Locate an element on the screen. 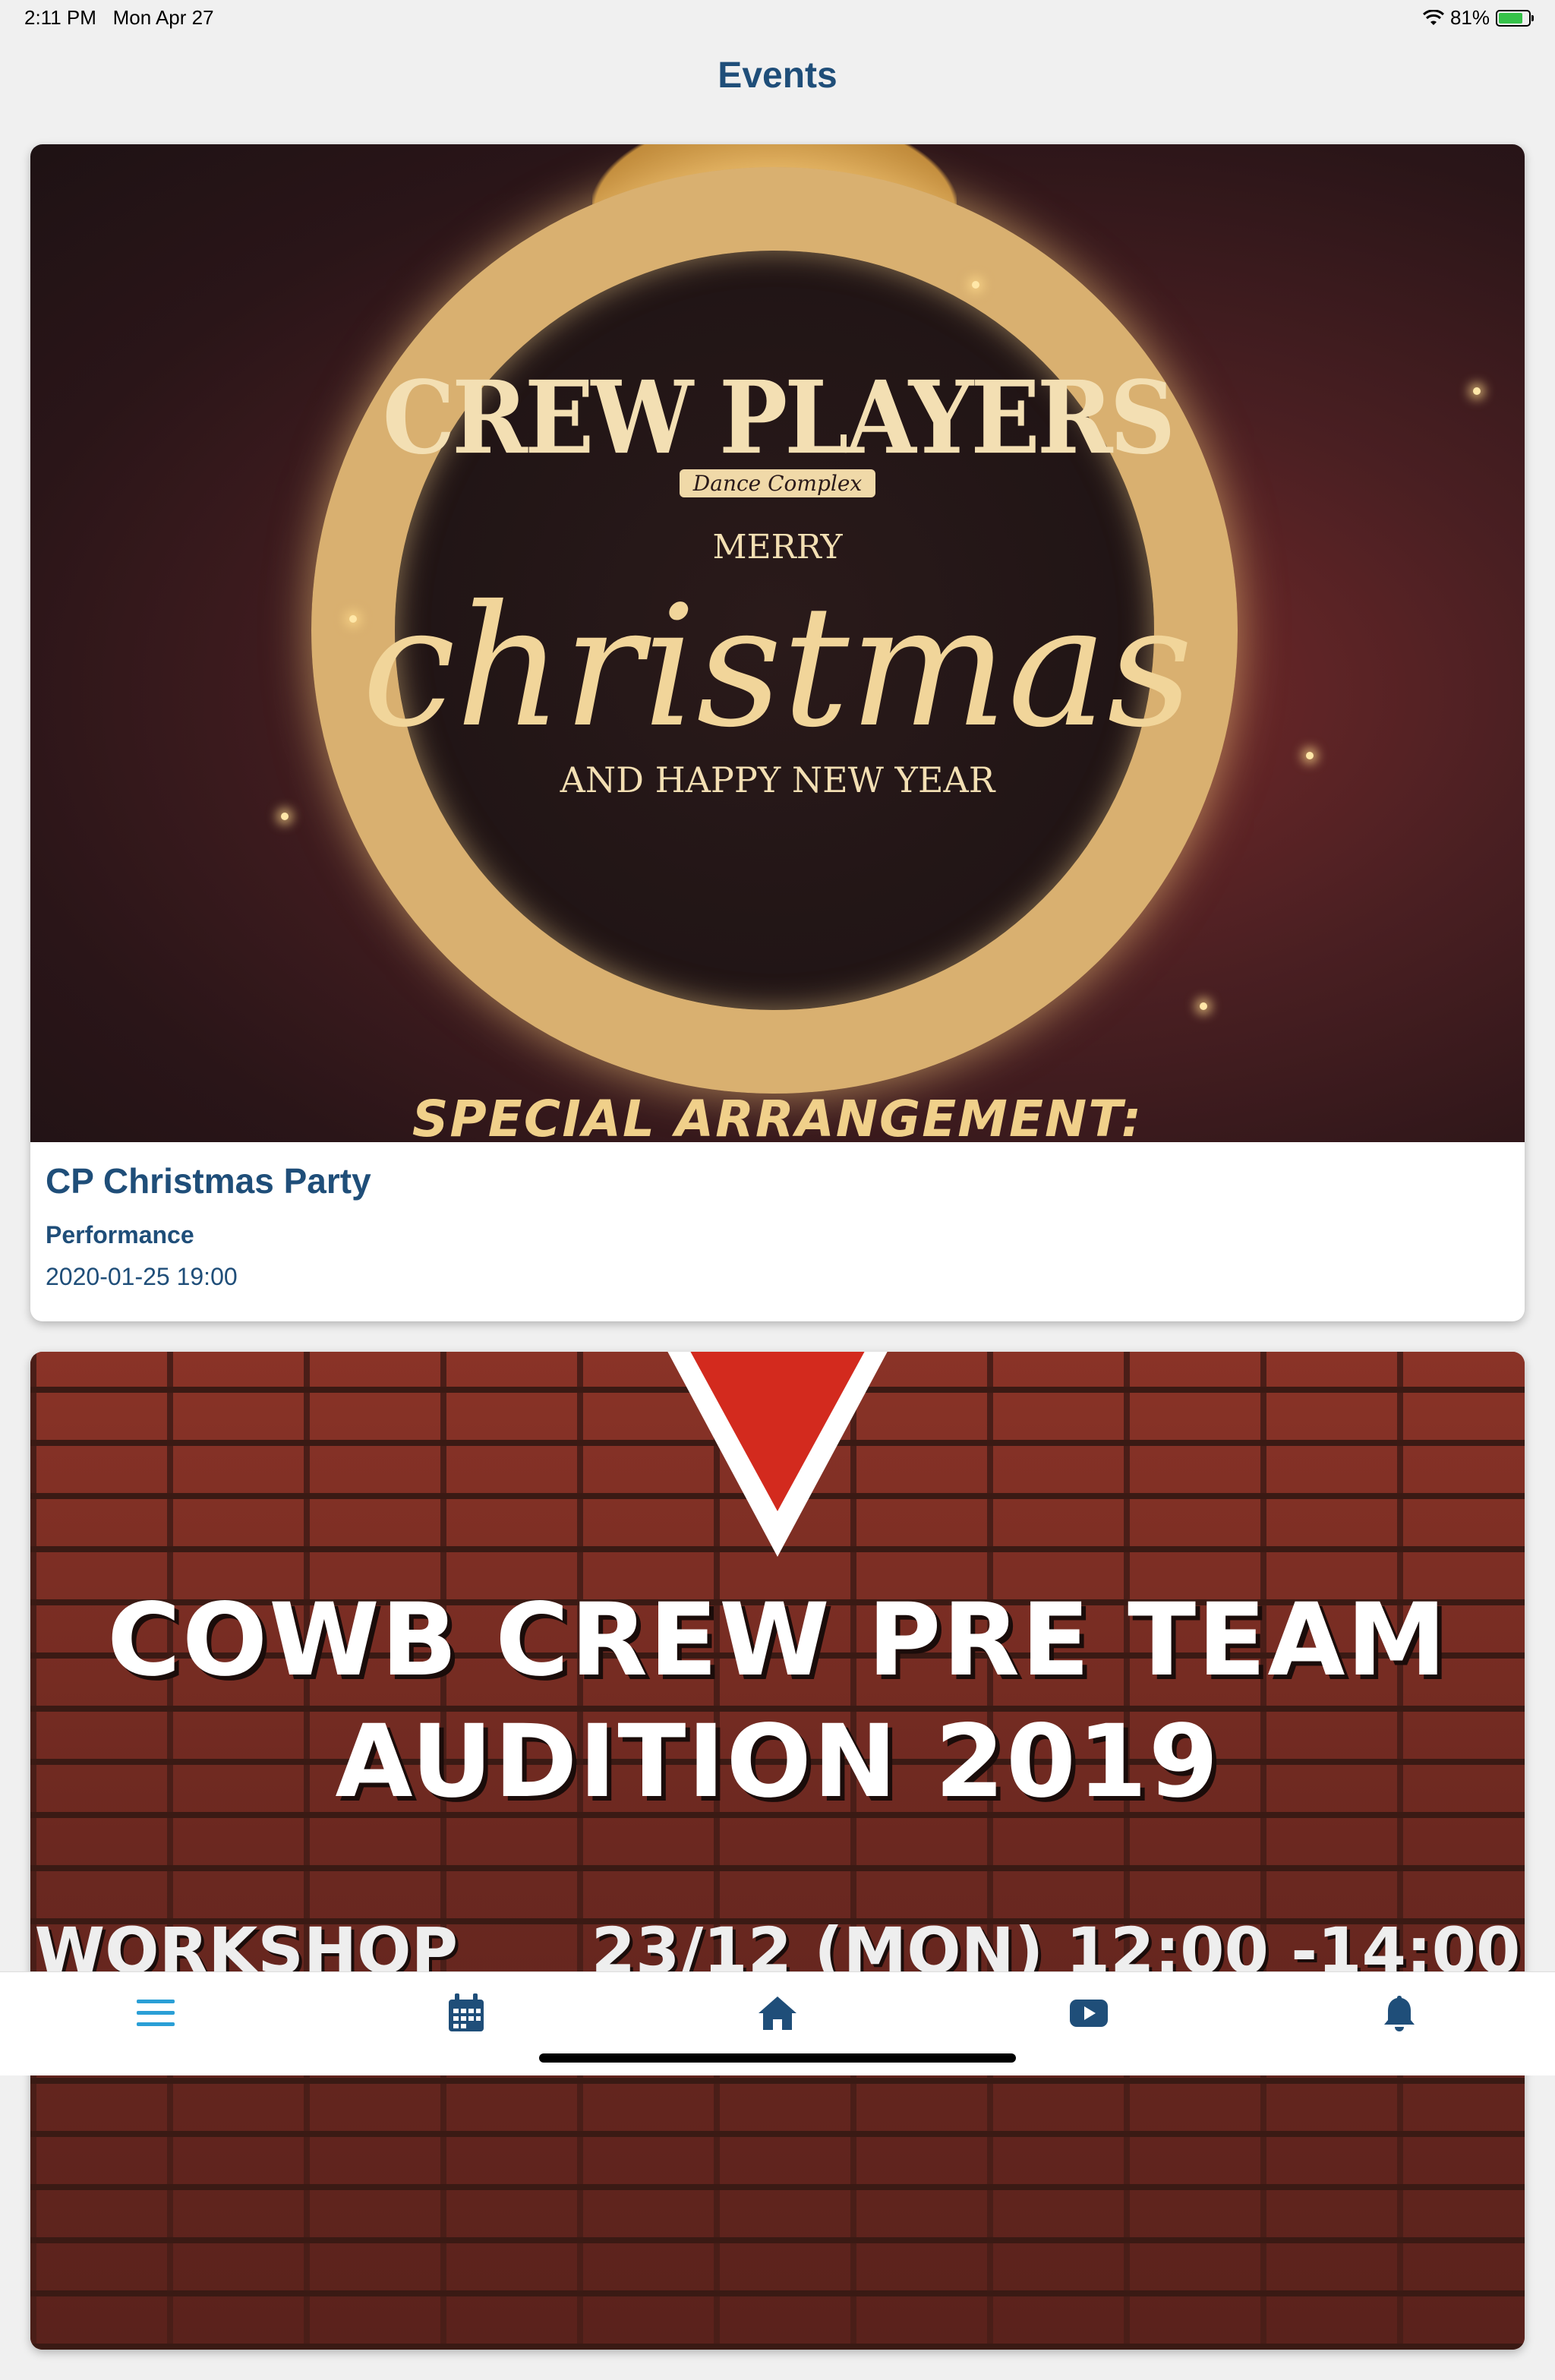 The height and width of the screenshot is (2380, 1555). tab-menu is located at coordinates (155, 2013).